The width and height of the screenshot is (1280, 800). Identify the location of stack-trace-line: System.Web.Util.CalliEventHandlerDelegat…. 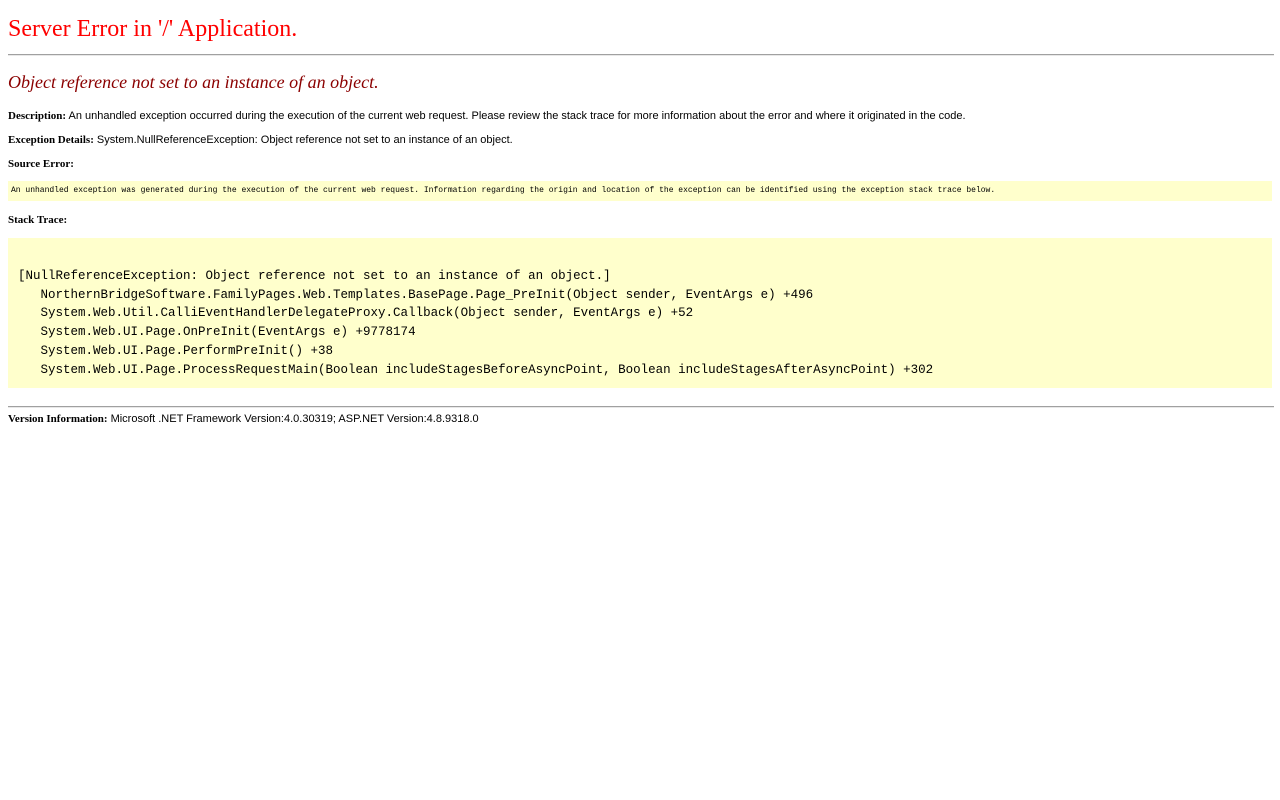
(356, 313).